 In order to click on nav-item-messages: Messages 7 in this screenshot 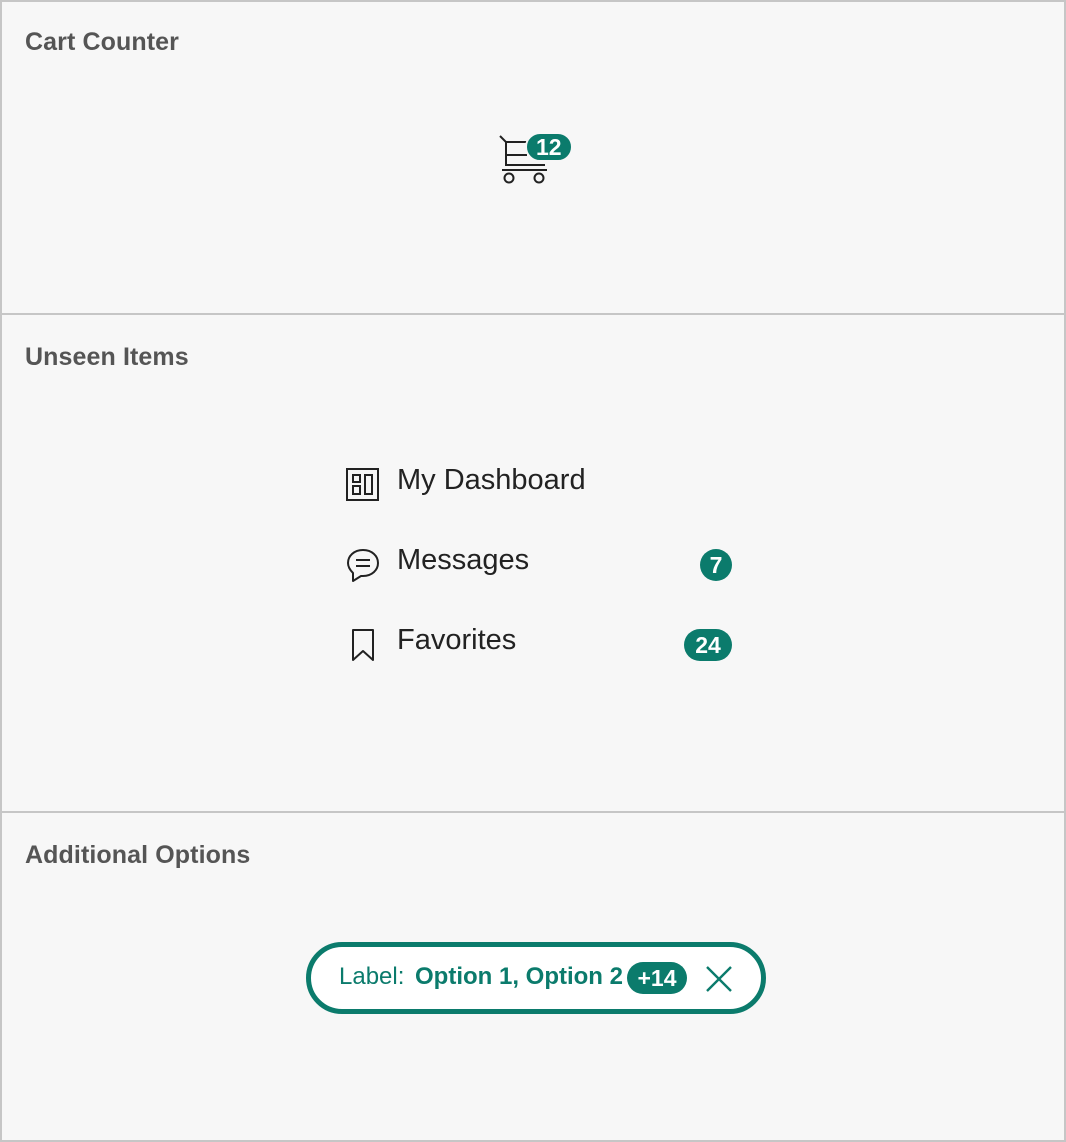, I will do `click(540, 576)`.